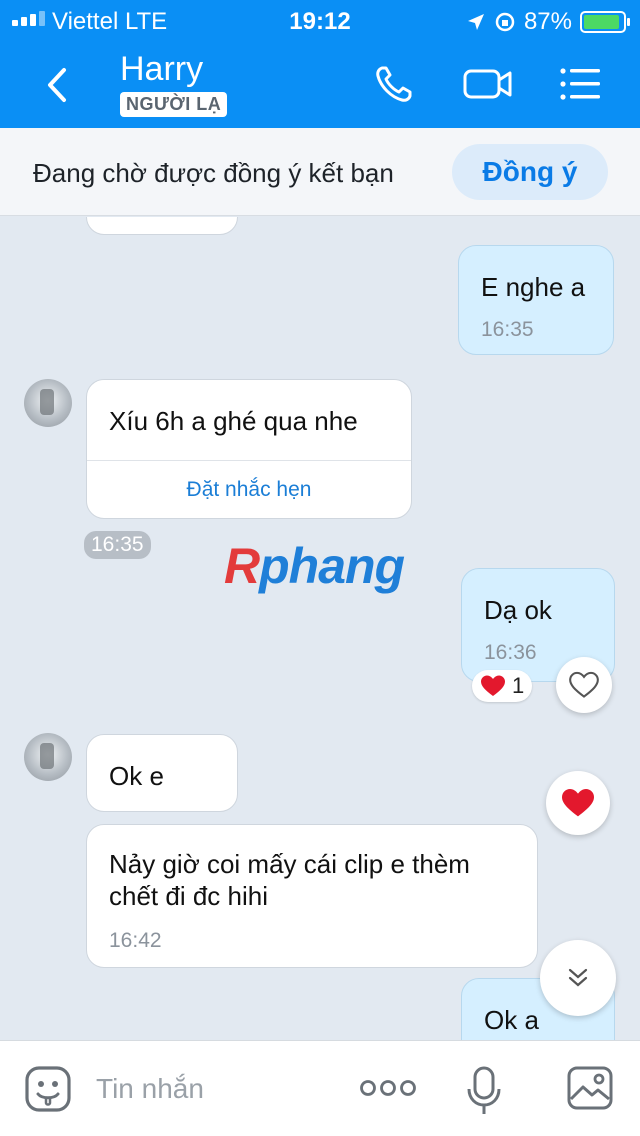 Image resolution: width=640 pixels, height=1136 pixels. I want to click on message-text: E nghe a, so click(533, 287).